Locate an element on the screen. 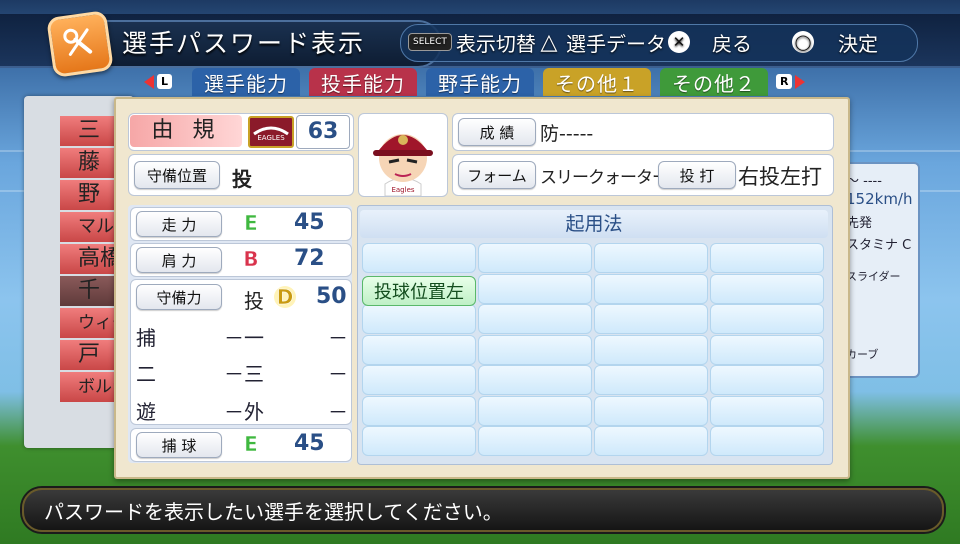  tab-pitcher-ability: 投手能力 is located at coordinates (363, 82).